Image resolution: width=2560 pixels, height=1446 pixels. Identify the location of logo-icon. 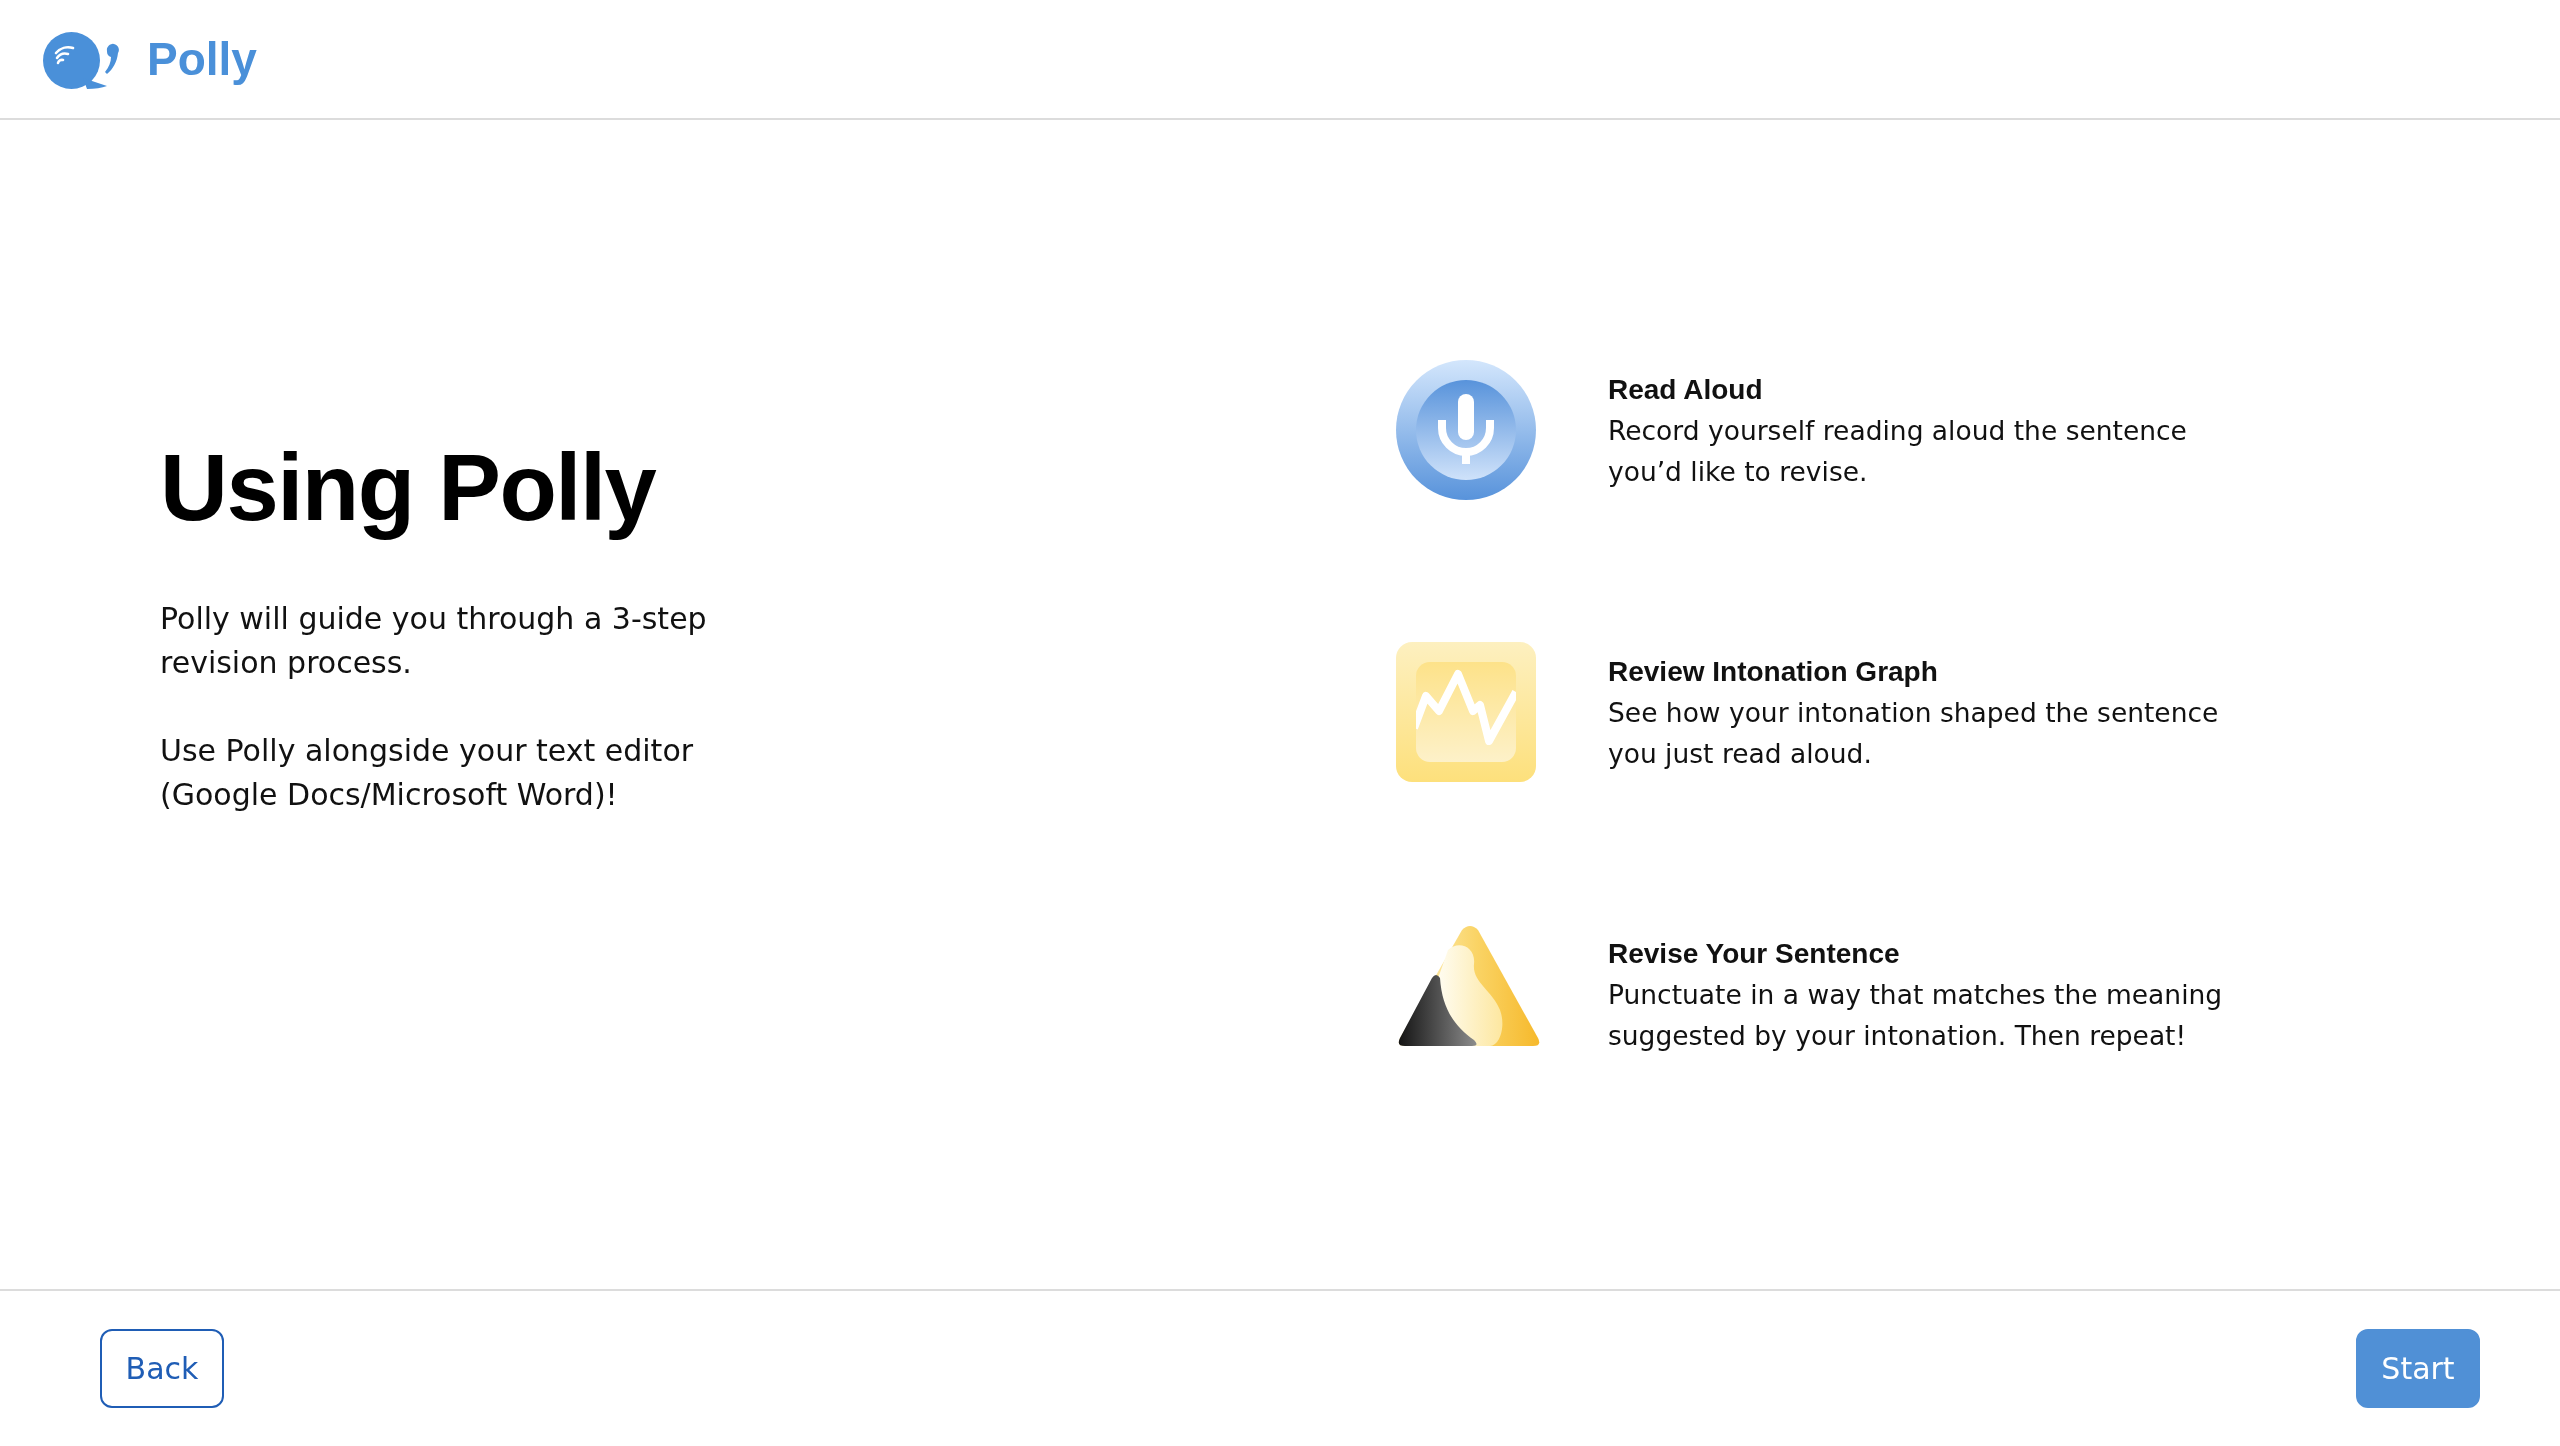
(81, 60).